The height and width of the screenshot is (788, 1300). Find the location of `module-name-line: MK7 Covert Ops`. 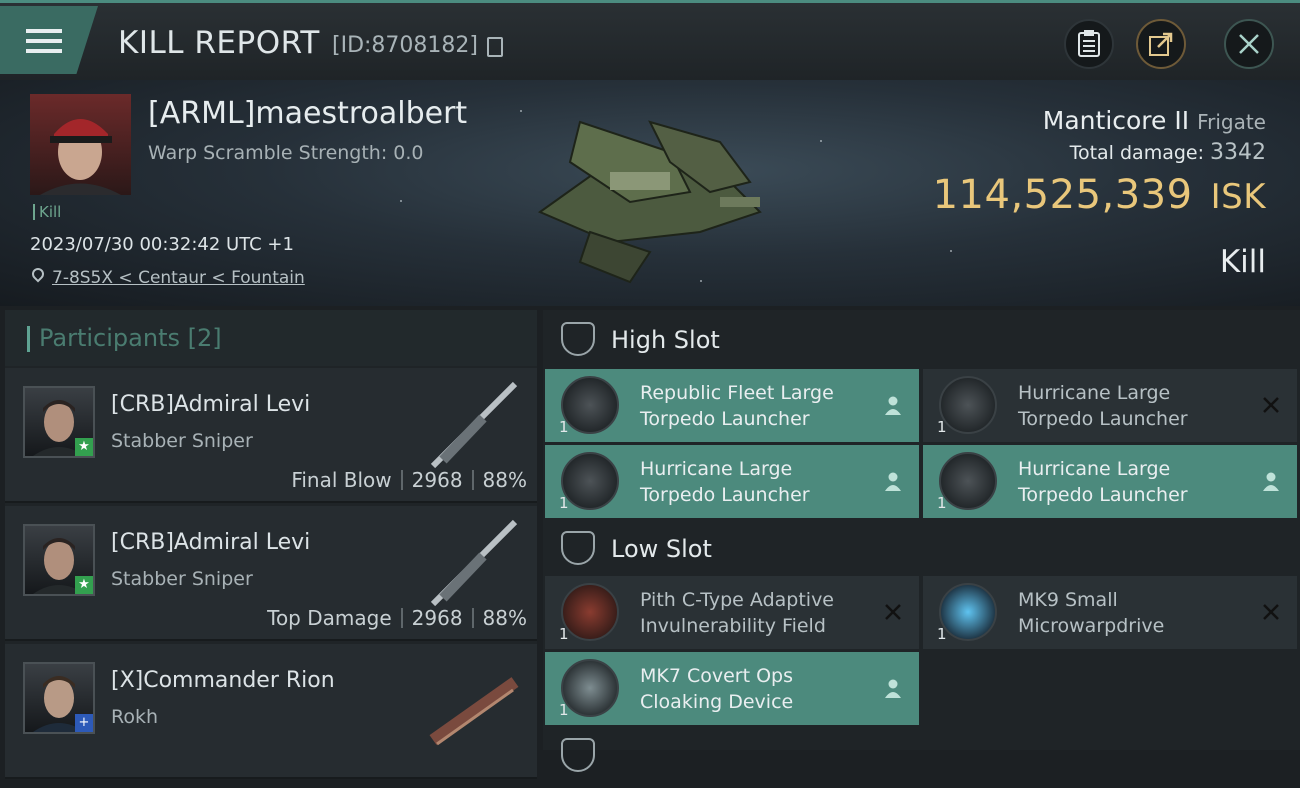

module-name-line: MK7 Covert Ops is located at coordinates (717, 676).